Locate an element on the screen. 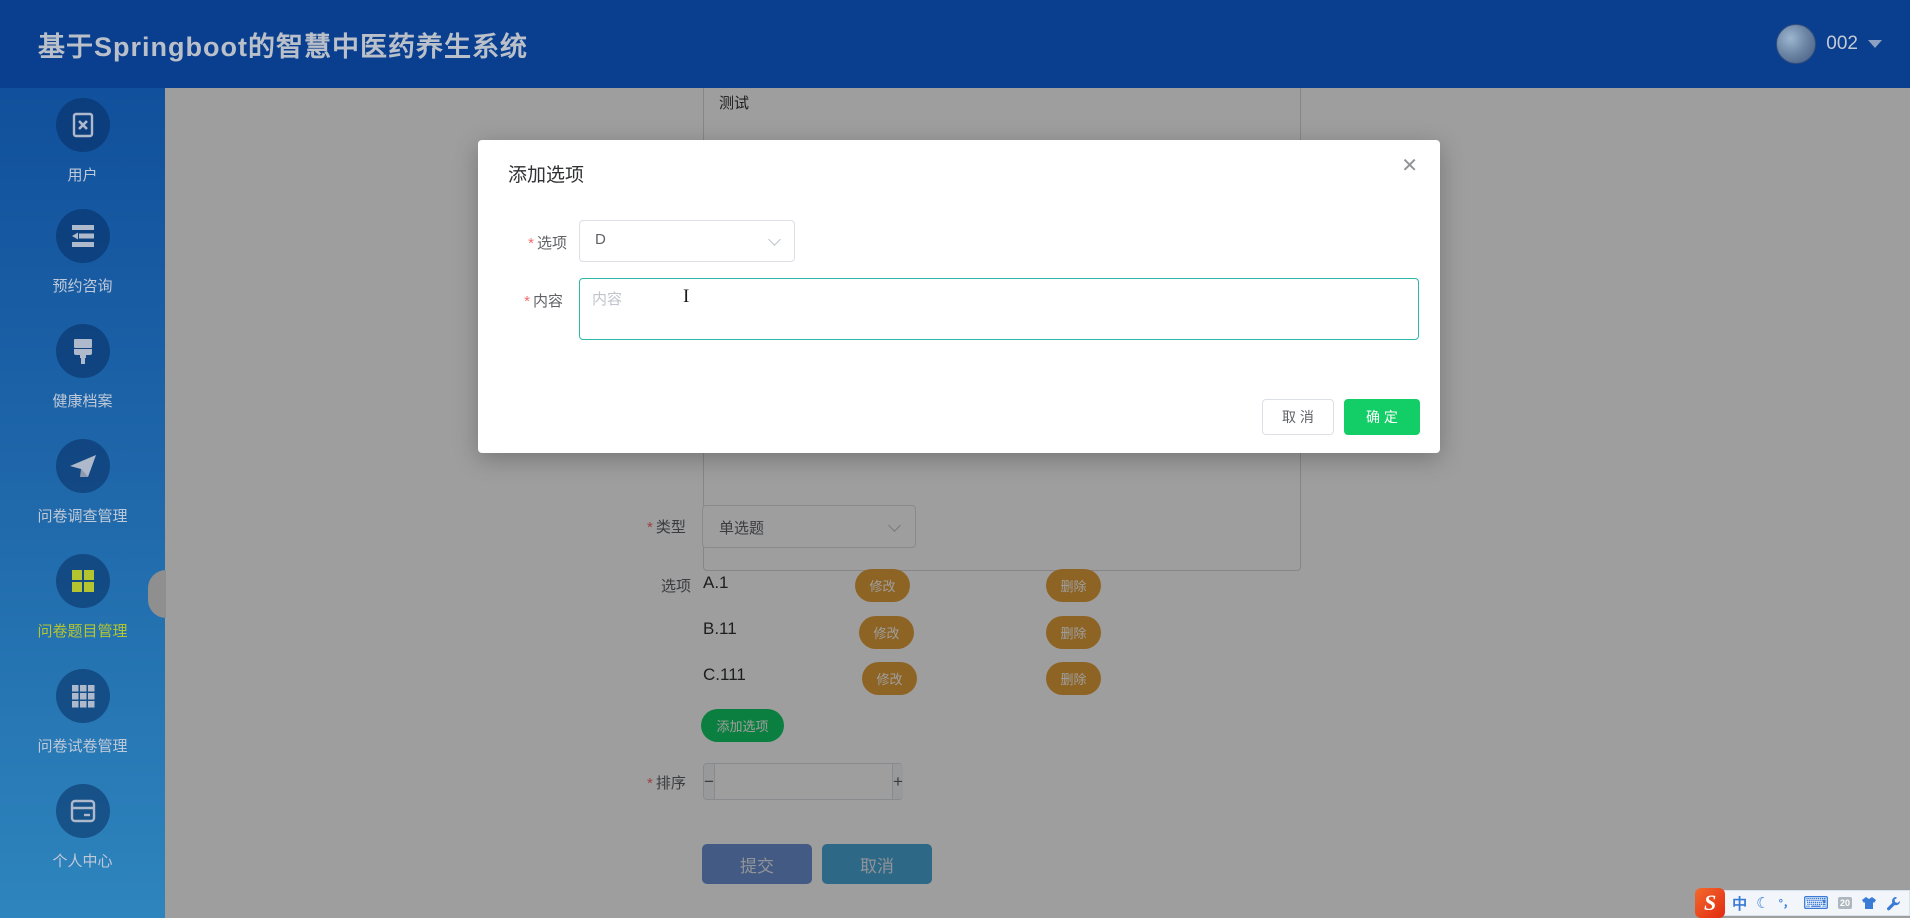 The image size is (1910, 918). dialog-cancel-button: 取 消 is located at coordinates (1298, 417).